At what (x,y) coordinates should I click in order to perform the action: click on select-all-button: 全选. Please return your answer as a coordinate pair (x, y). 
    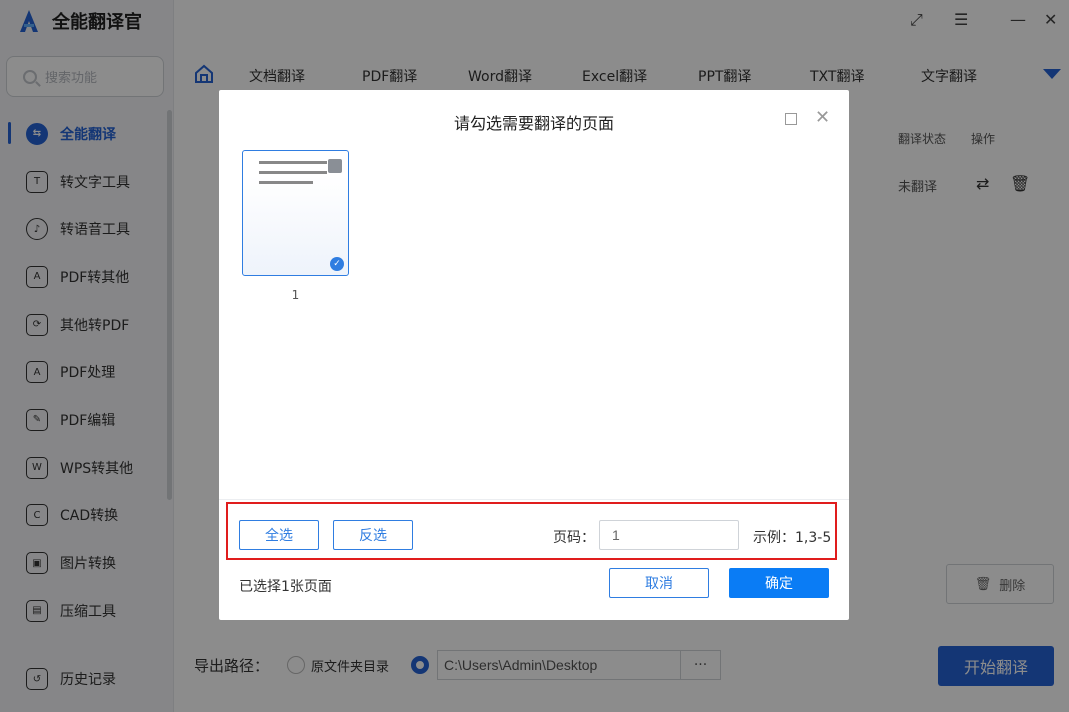
    Looking at the image, I should click on (279, 535).